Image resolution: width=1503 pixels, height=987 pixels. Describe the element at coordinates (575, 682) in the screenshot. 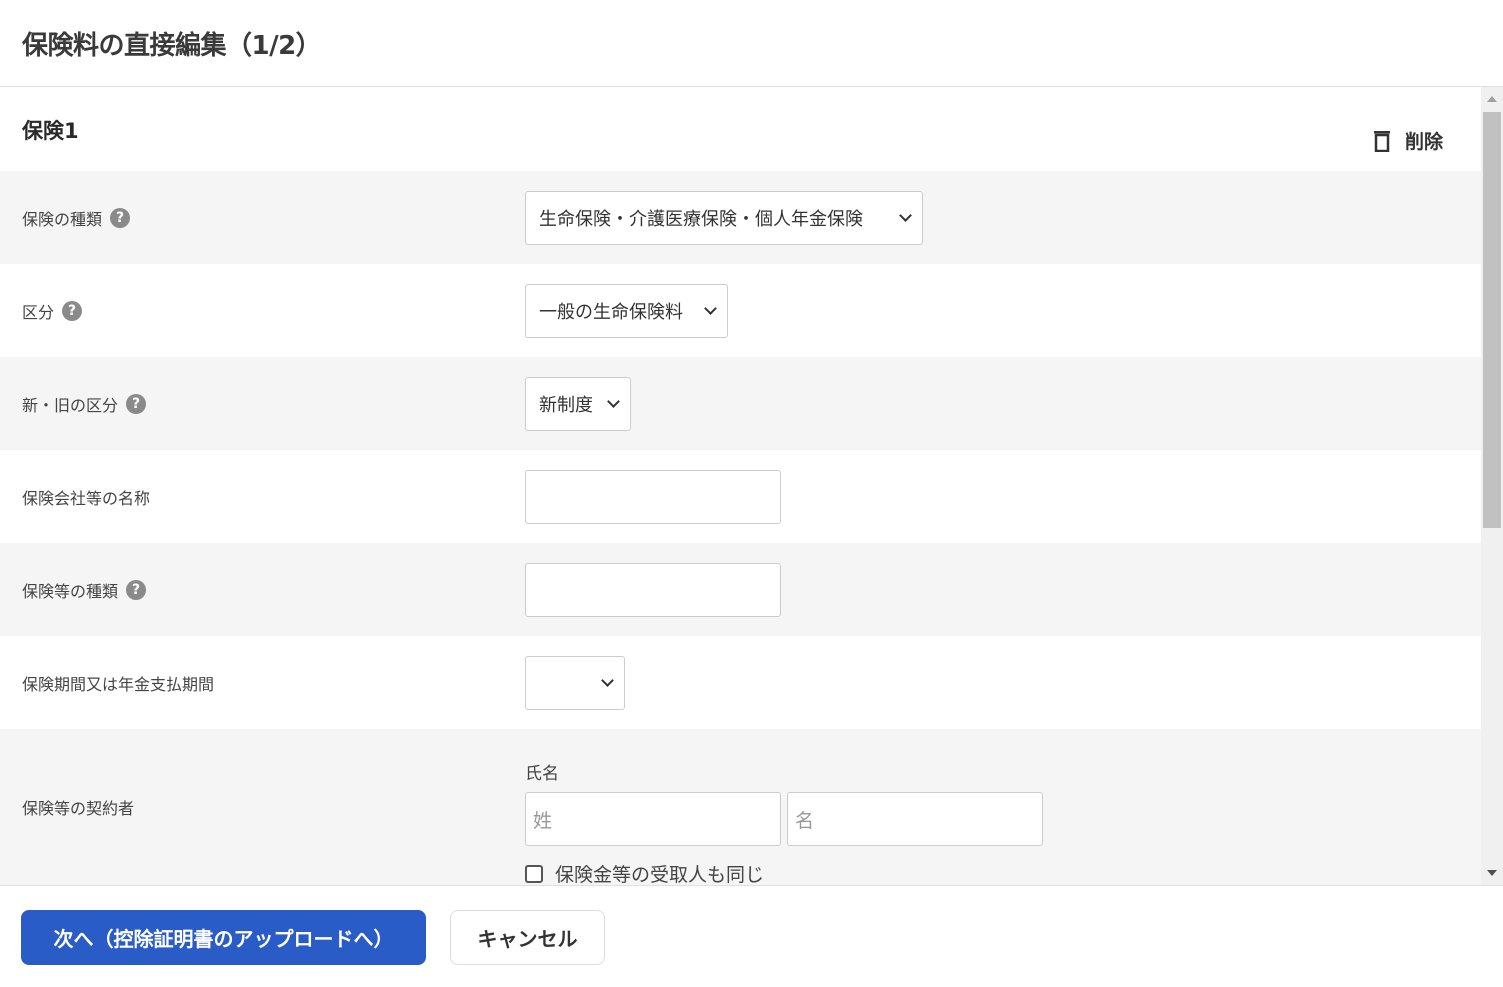

I see `period-select` at that location.